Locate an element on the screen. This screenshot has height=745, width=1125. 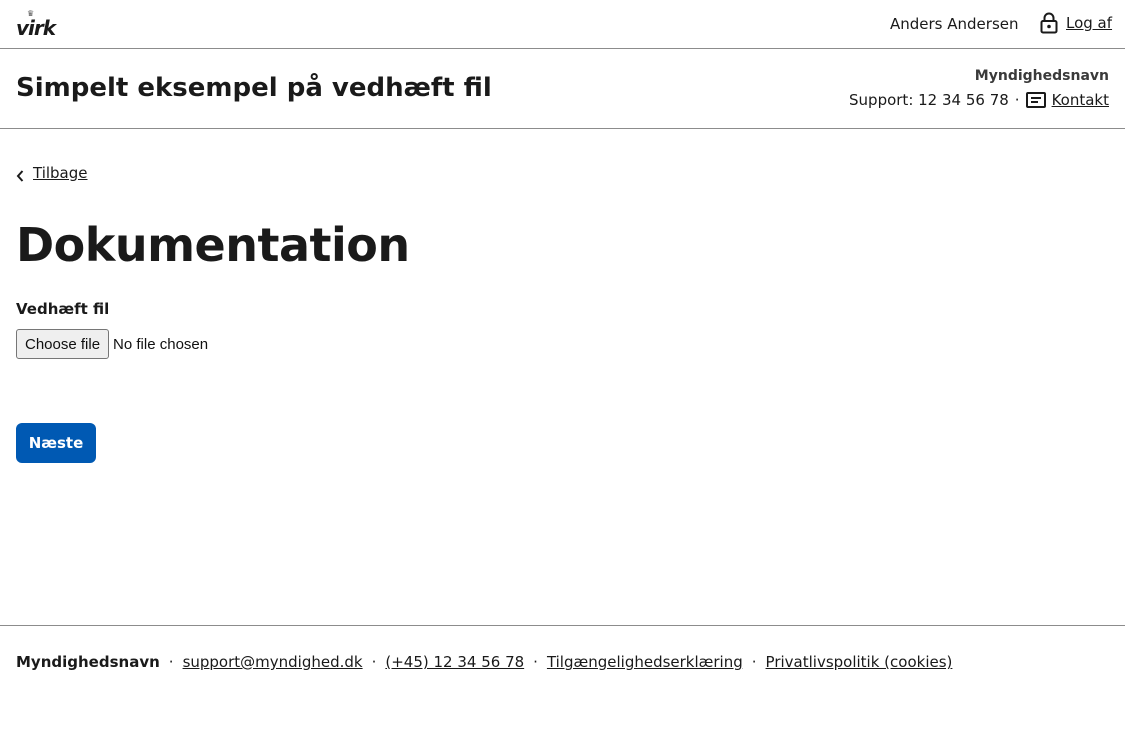
top-bar: ♛ virk Anders Andersen Log af is located at coordinates (562, 24).